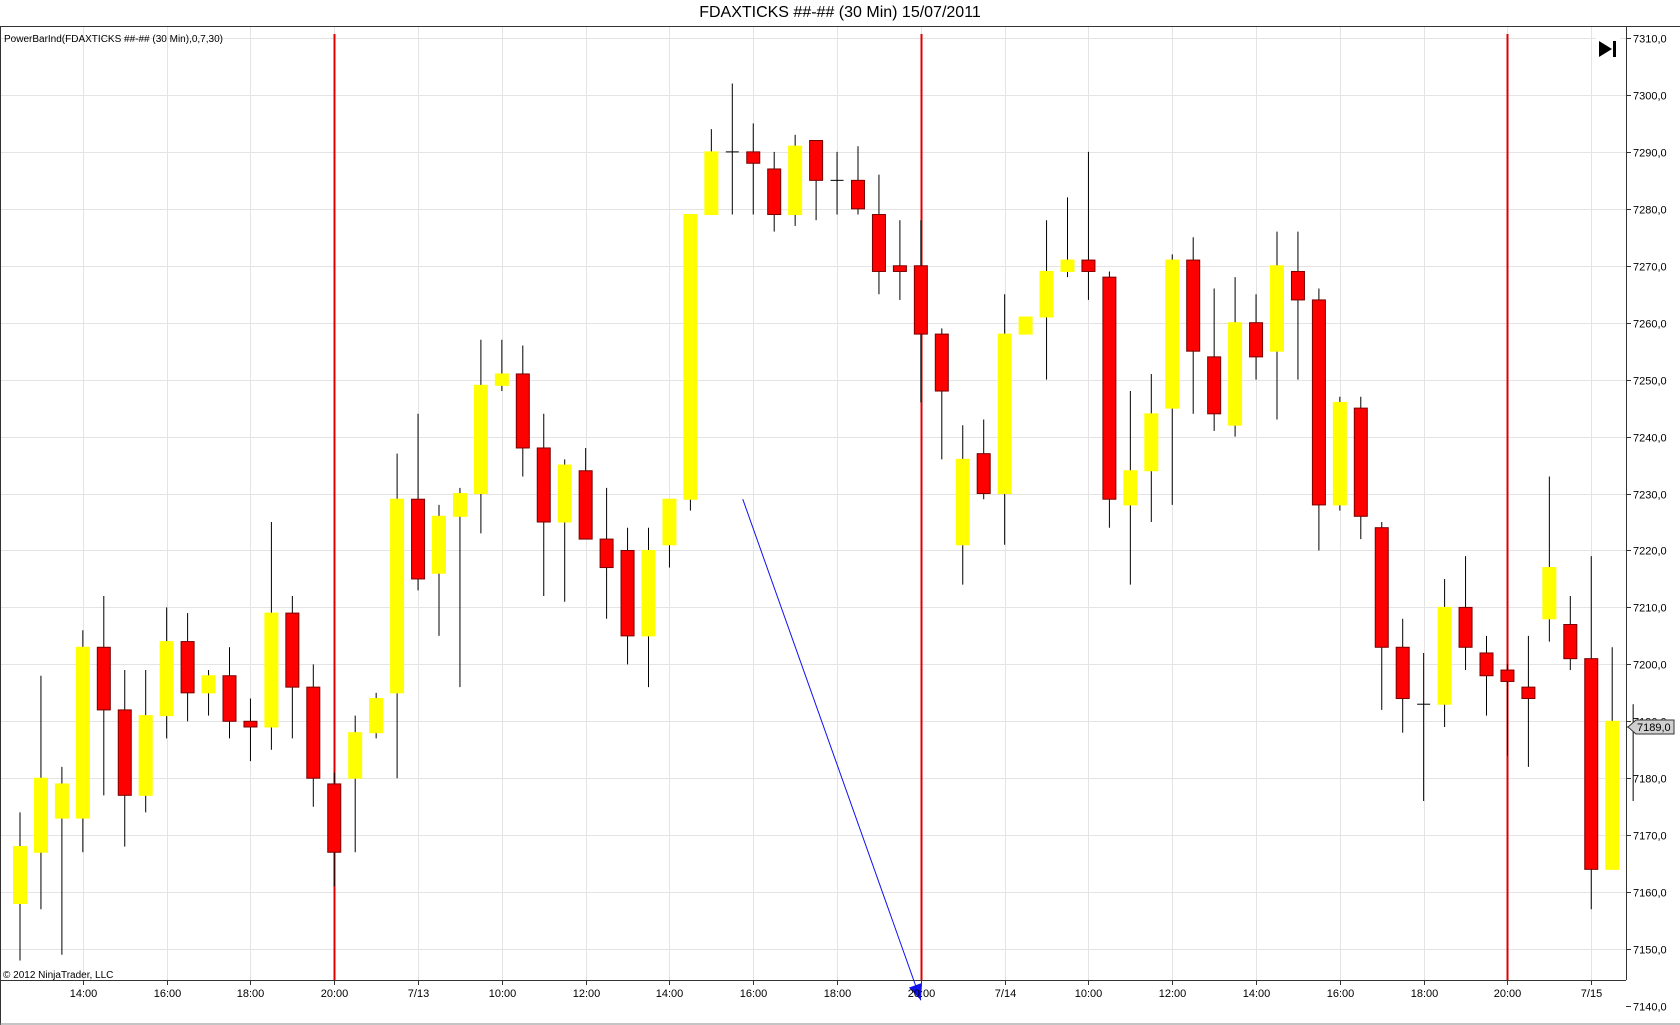  Describe the element at coordinates (1650, 894) in the screenshot. I see `y-tick-label: 7160,0` at that location.